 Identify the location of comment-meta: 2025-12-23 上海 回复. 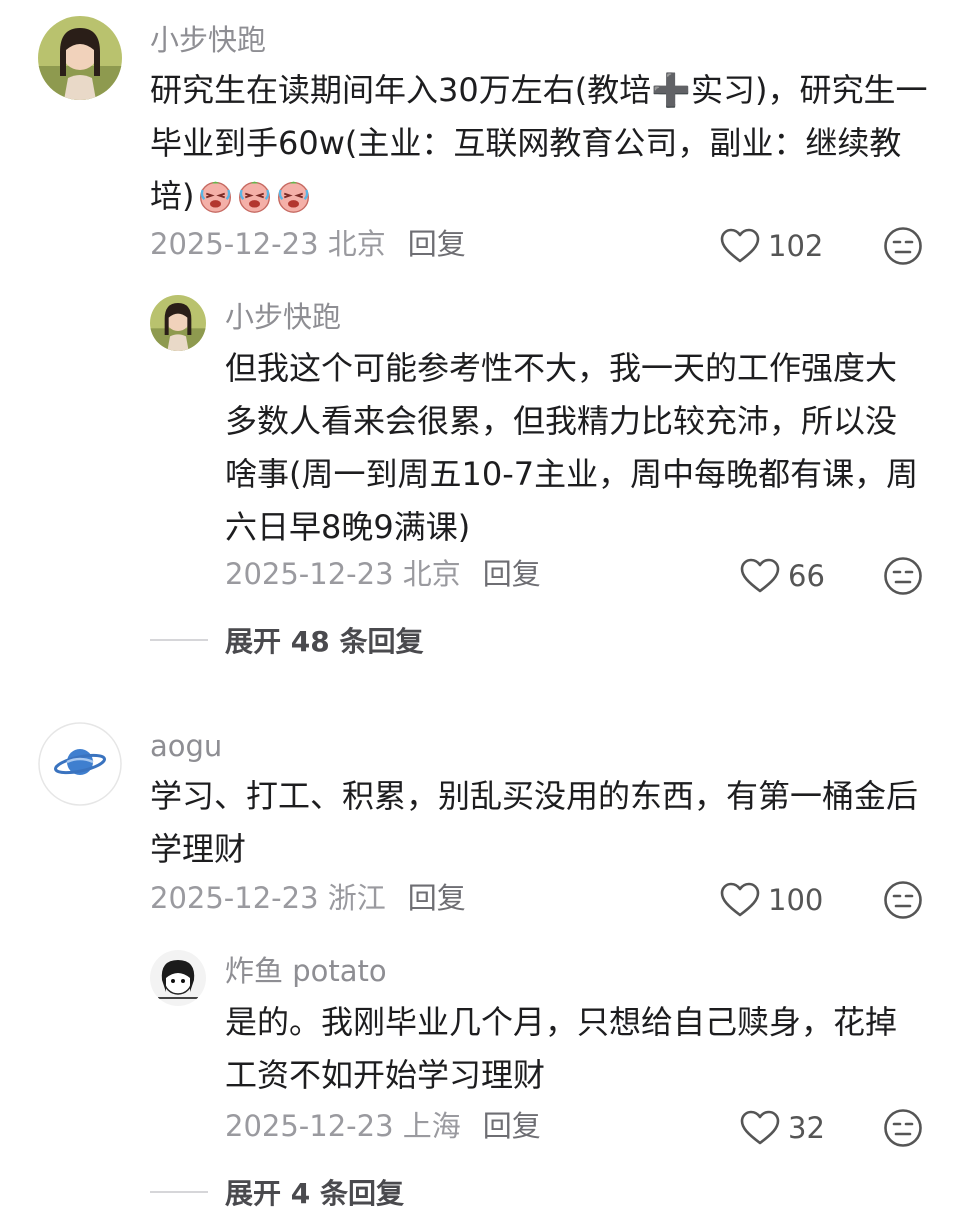
(383, 1126).